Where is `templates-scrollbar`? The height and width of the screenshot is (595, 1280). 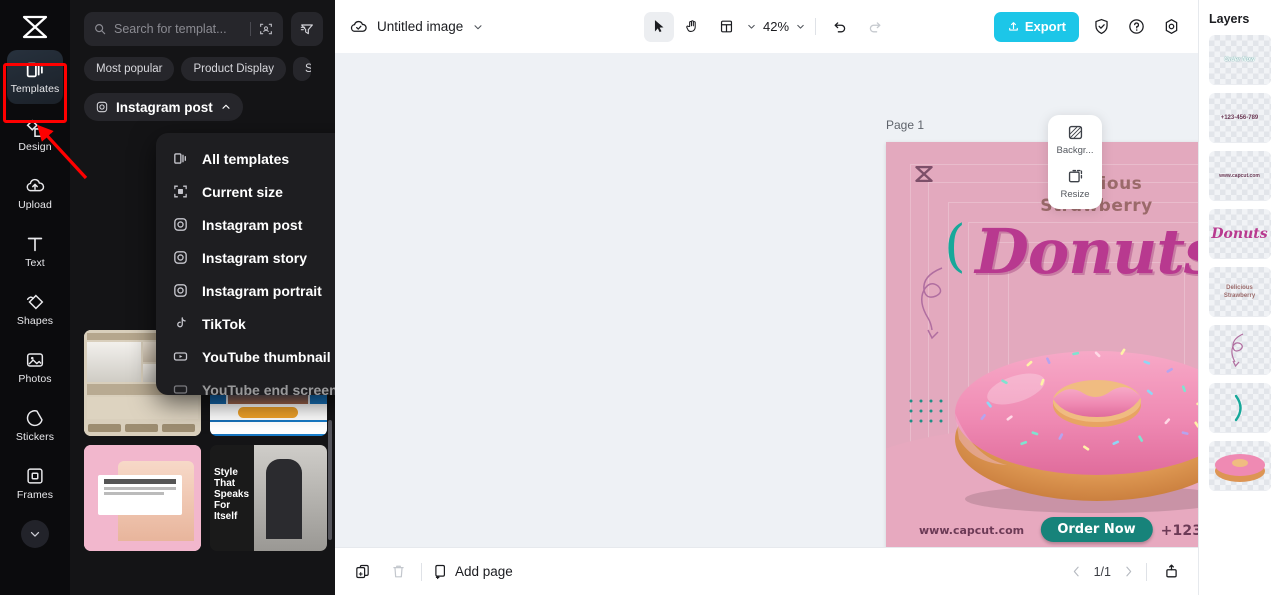
templates-scrollbar is located at coordinates (330, 480).